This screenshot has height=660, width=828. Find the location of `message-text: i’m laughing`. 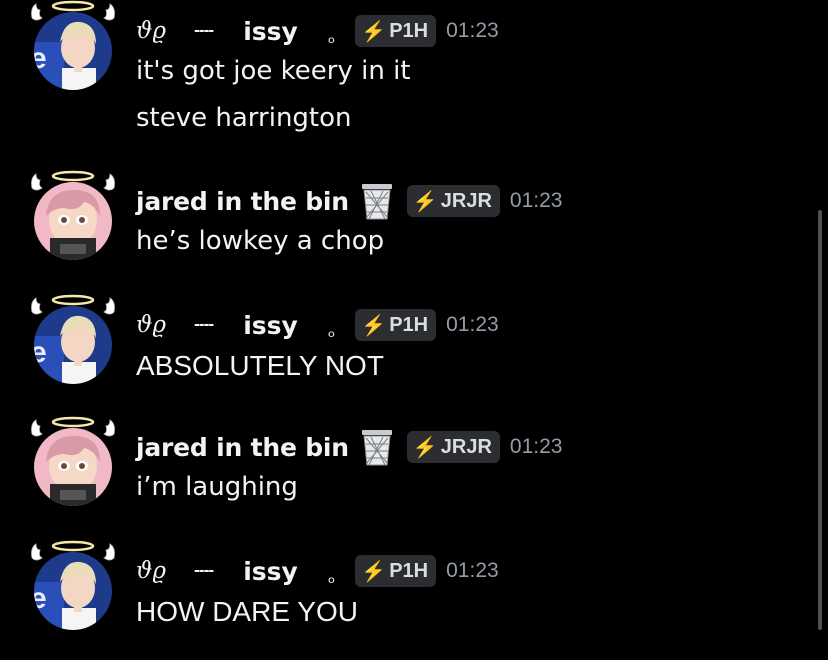

message-text: i’m laughing is located at coordinates (217, 487).